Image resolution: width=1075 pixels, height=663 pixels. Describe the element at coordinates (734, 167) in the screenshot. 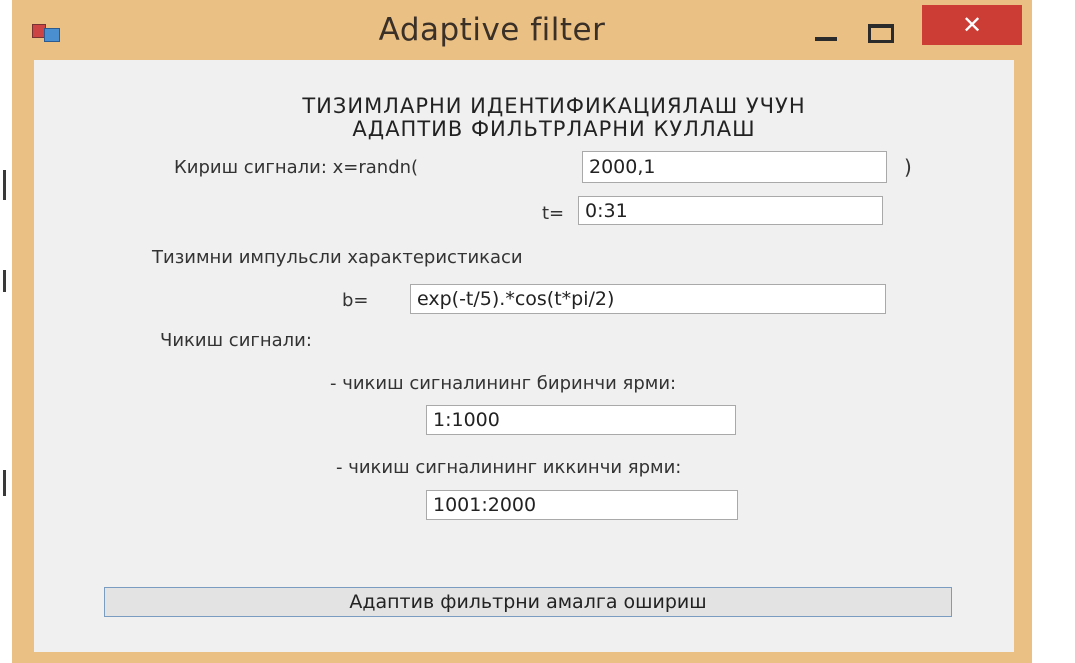

I see `input-signal-field` at that location.